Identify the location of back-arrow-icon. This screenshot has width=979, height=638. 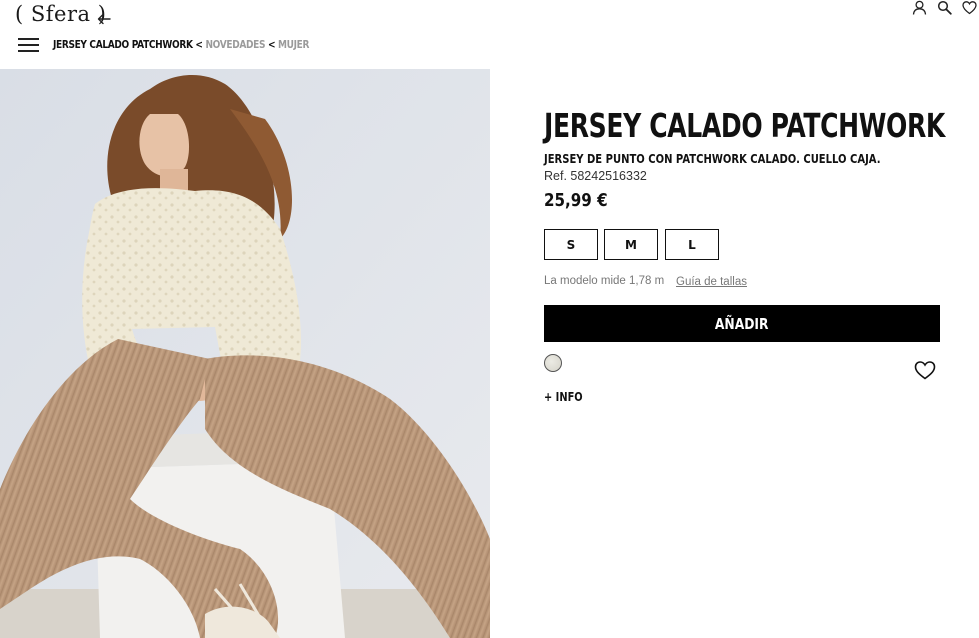
(104, 18).